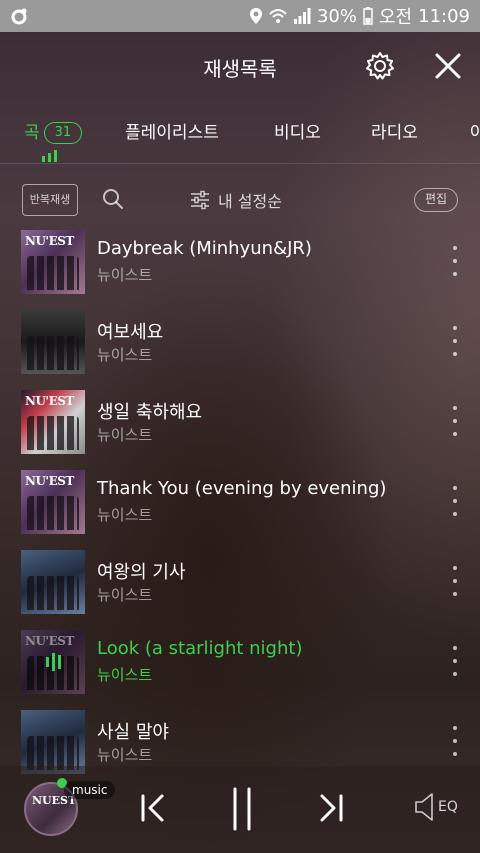 The height and width of the screenshot is (853, 480). Describe the element at coordinates (154, 808) in the screenshot. I see `previous-track-icon` at that location.